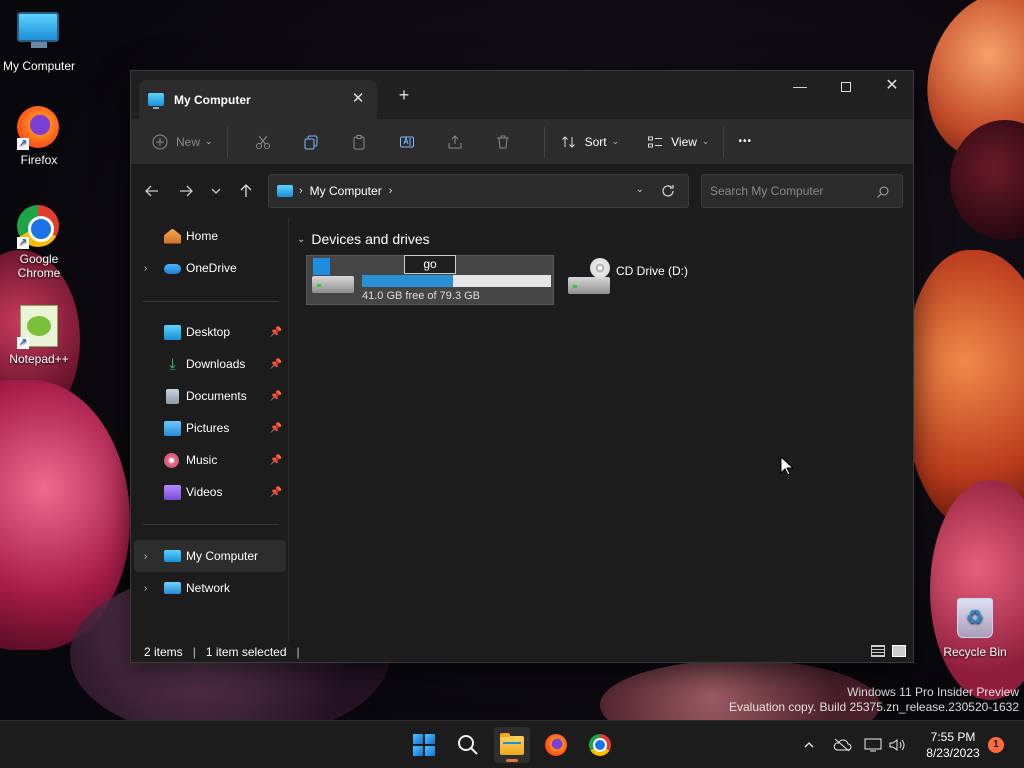  I want to click on sidebar-item-music: Music 📌, so click(210, 460).